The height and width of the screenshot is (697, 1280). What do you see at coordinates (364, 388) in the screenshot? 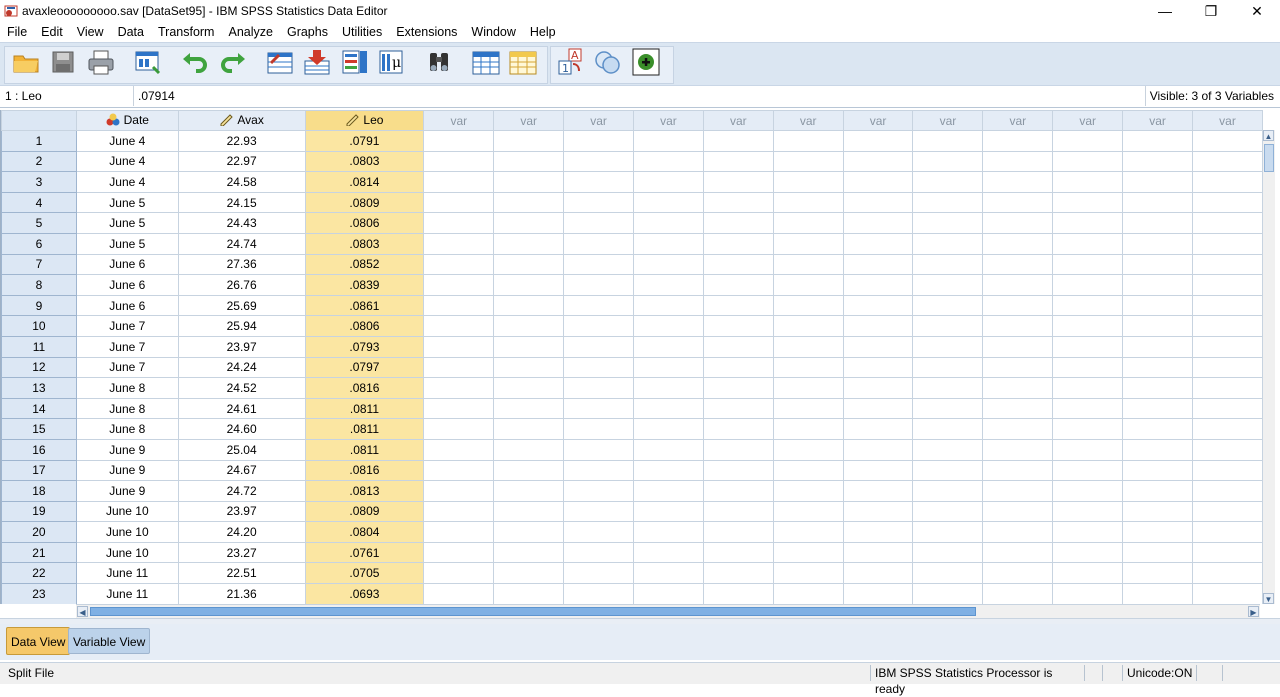
I see `cell-leo: .0816` at bounding box center [364, 388].